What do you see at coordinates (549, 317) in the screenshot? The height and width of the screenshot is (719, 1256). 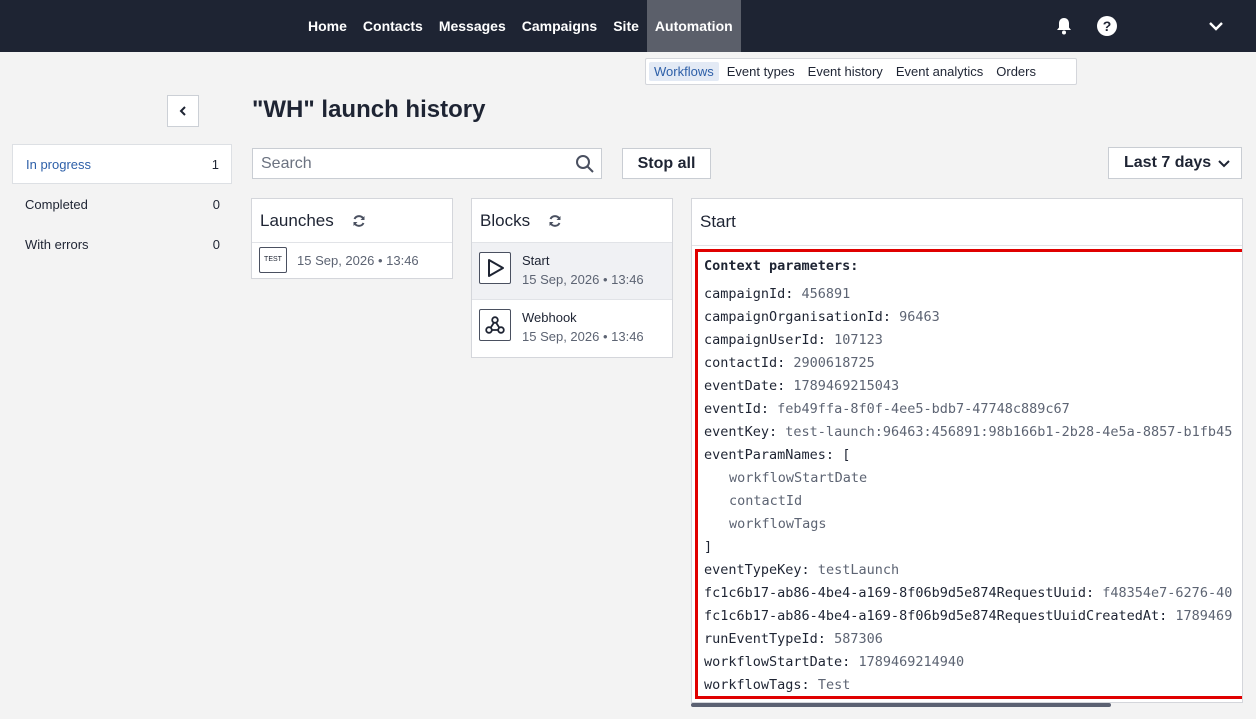 I see `block-name: Webhook` at bounding box center [549, 317].